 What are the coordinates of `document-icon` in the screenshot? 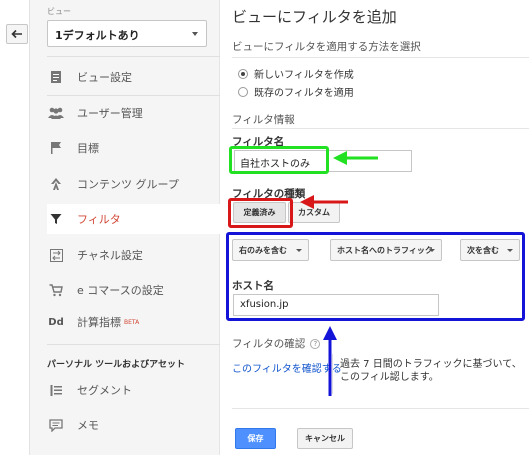 It's located at (56, 77).